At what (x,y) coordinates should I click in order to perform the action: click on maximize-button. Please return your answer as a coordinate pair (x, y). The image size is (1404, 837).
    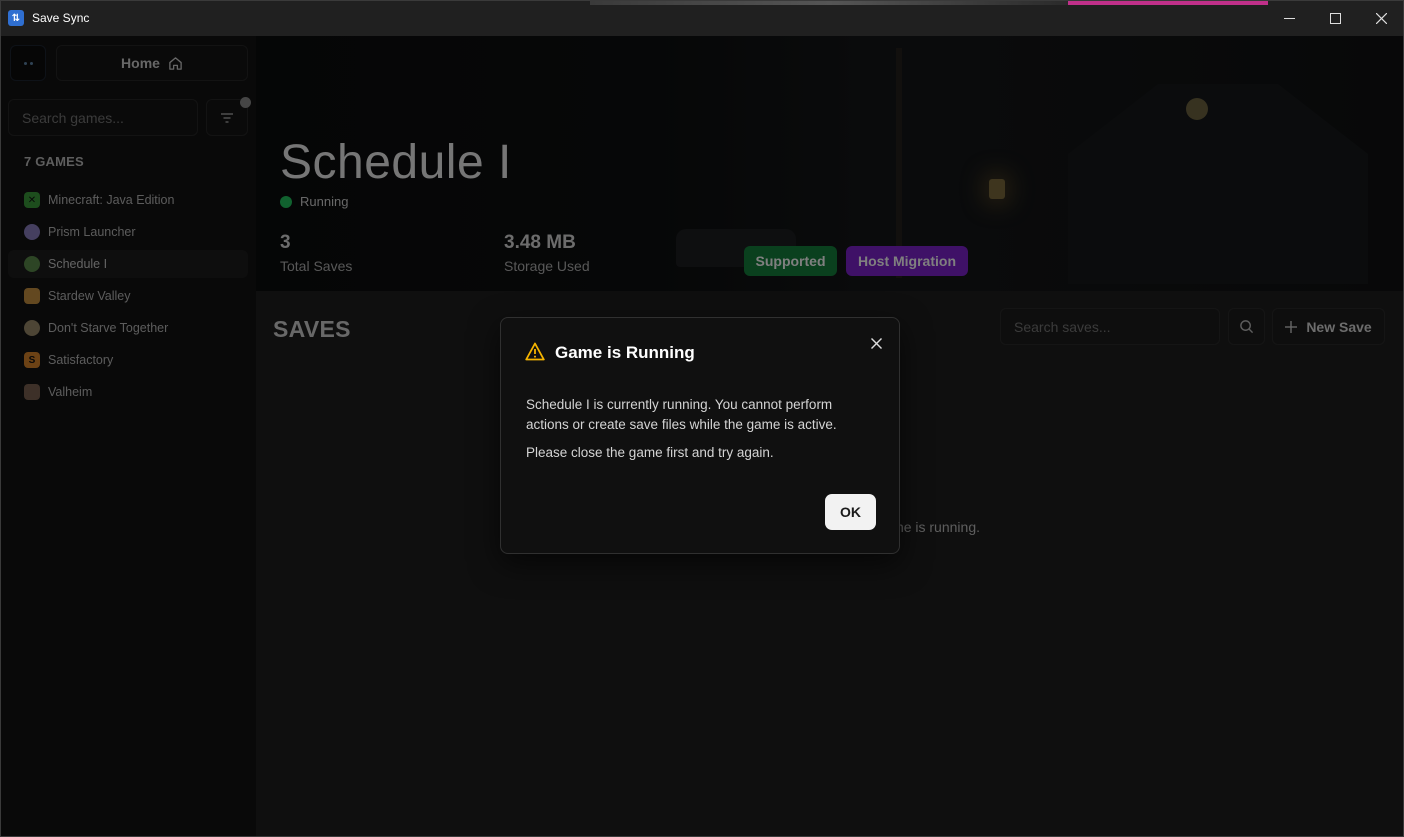
    Looking at the image, I should click on (1335, 18).